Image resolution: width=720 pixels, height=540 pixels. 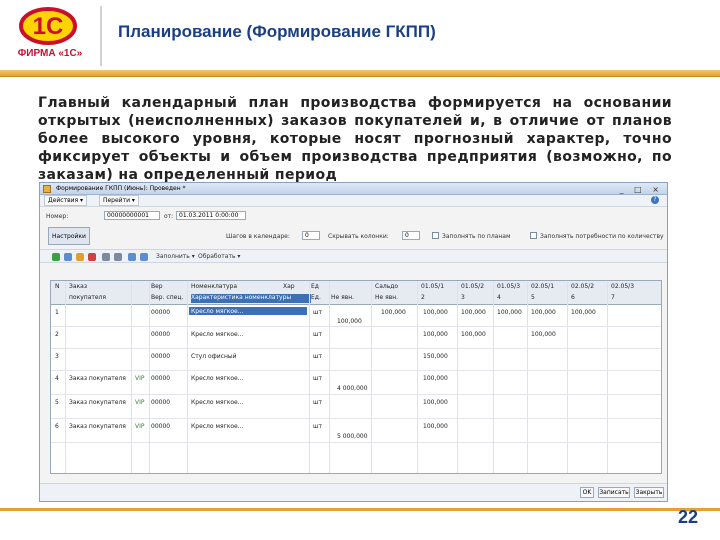 I want to click on help-icon: ?, so click(x=655, y=200).